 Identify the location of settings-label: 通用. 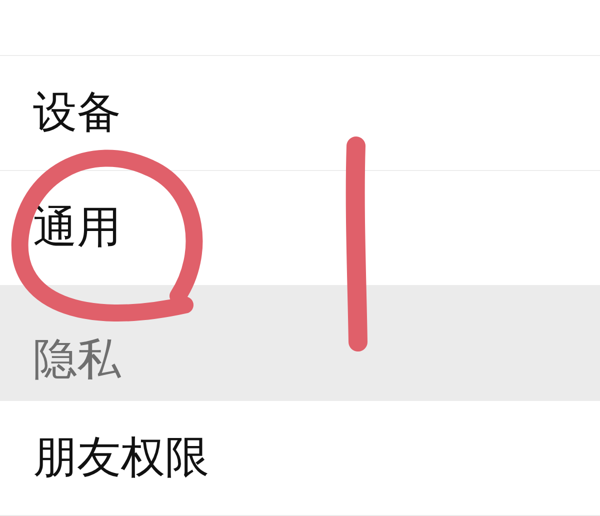
(77, 228).